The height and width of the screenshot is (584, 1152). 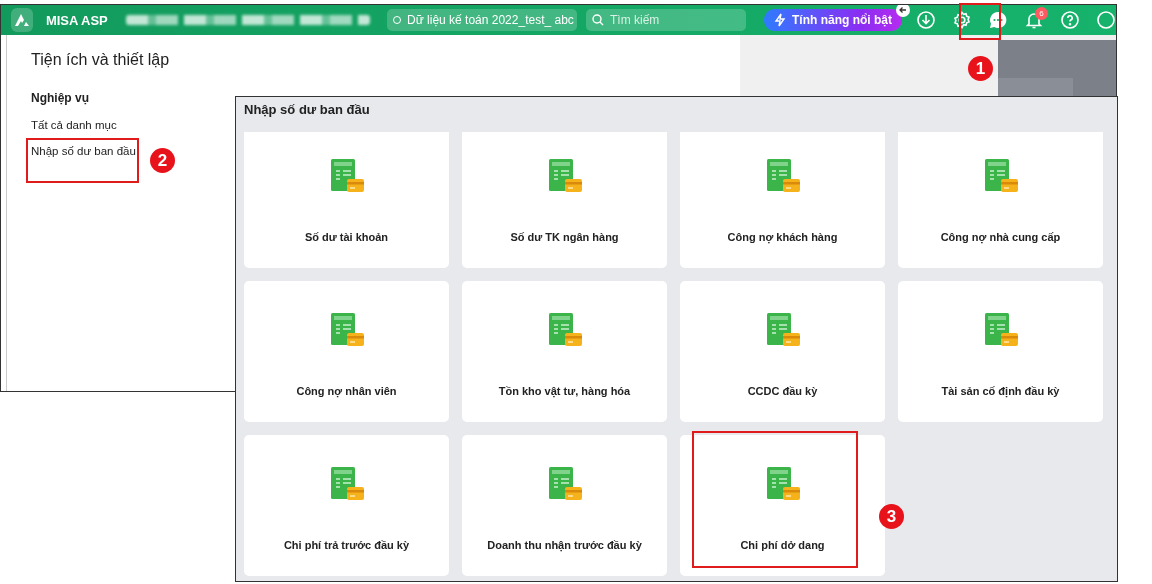 What do you see at coordinates (782, 545) in the screenshot?
I see `card-label: Chi phí dở dang` at bounding box center [782, 545].